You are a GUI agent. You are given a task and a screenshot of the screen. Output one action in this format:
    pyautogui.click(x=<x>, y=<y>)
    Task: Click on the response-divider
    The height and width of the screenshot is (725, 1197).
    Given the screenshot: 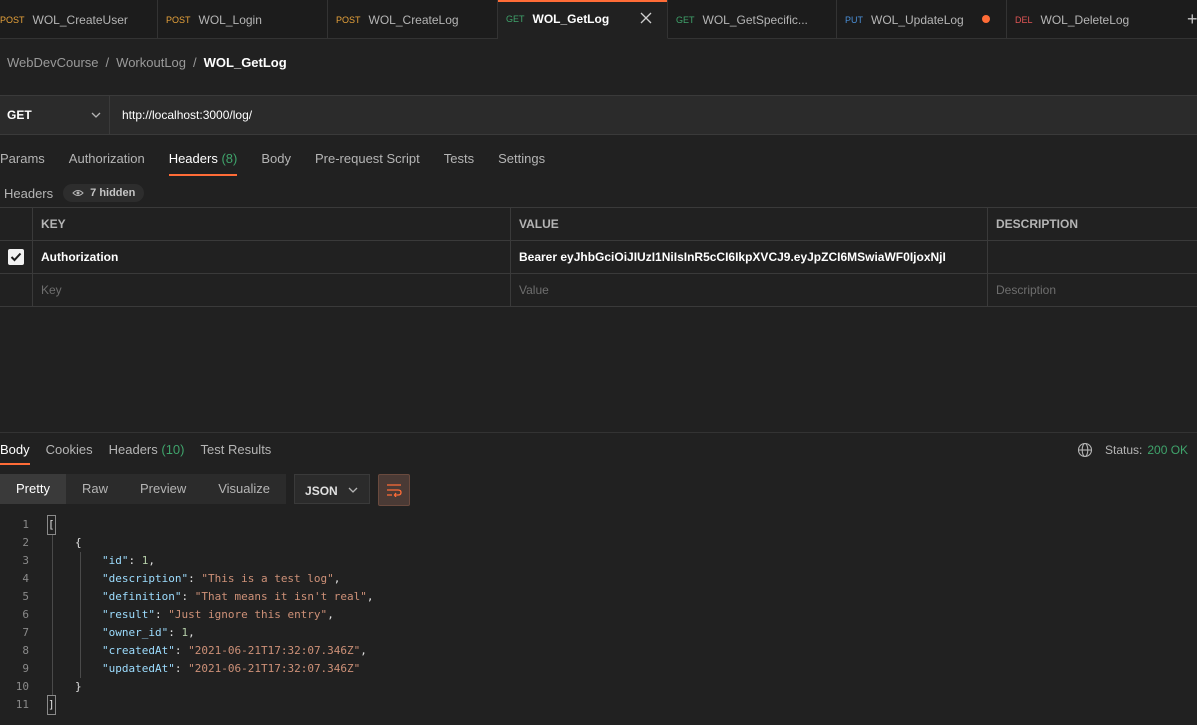 What is the action you would take?
    pyautogui.click(x=598, y=432)
    